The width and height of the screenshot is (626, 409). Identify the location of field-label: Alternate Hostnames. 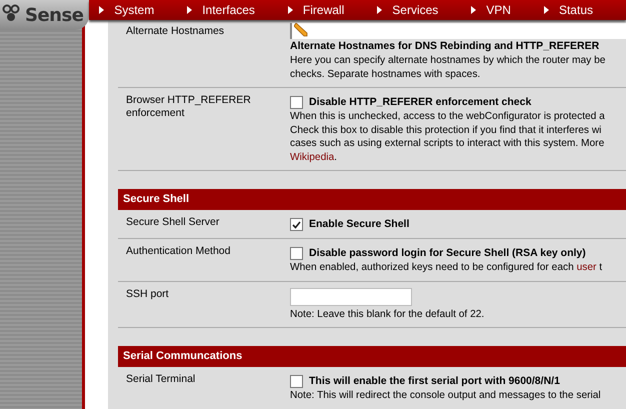
(175, 31).